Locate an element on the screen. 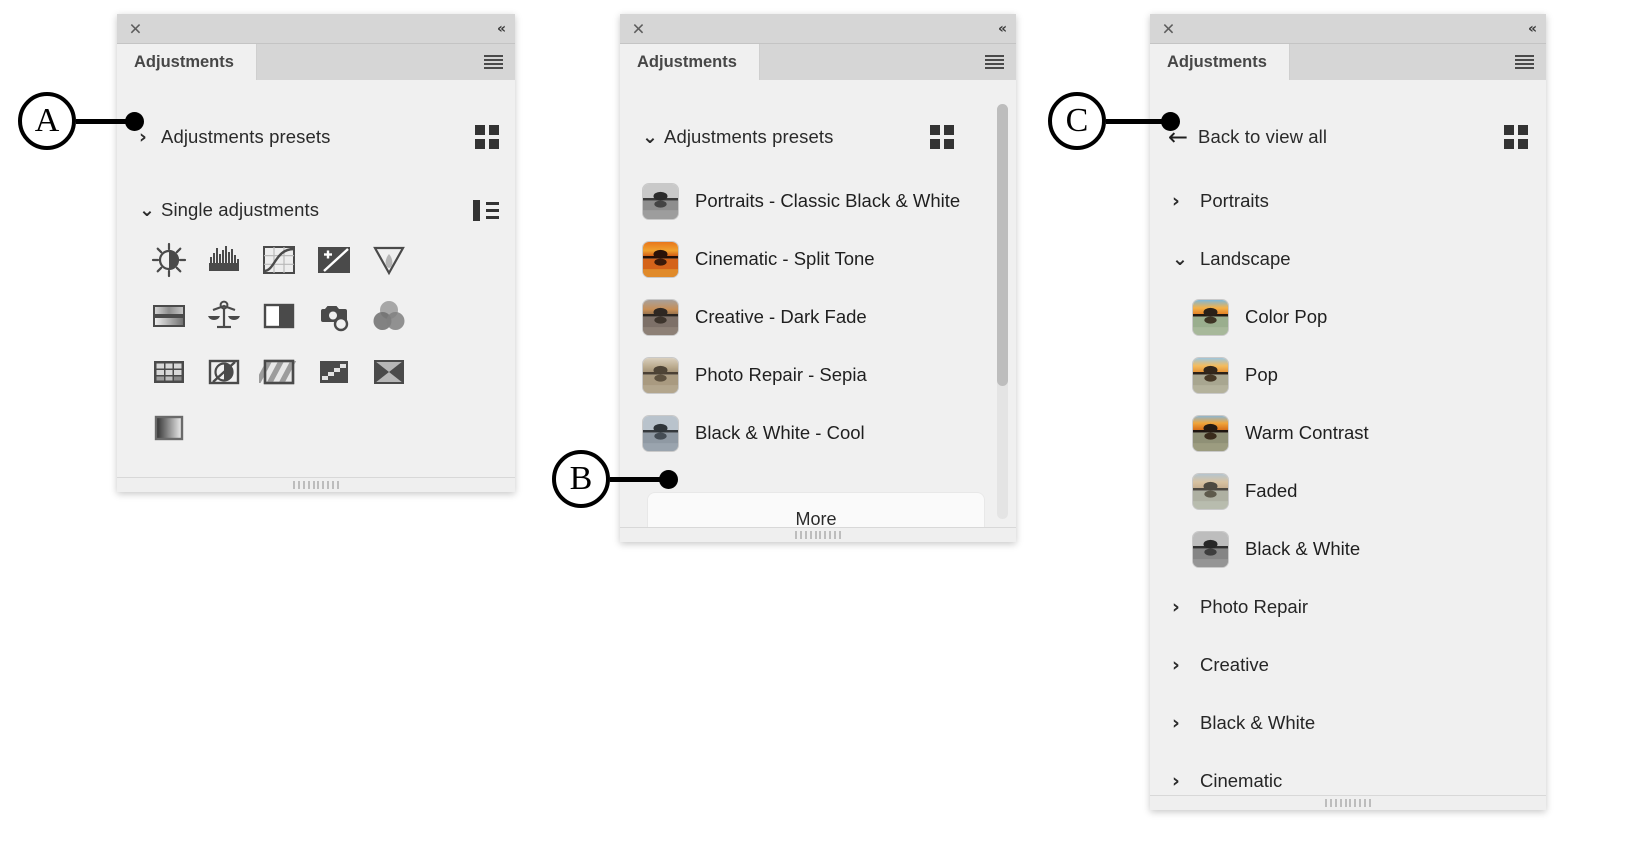  preset-label: Color Pop is located at coordinates (1286, 316).